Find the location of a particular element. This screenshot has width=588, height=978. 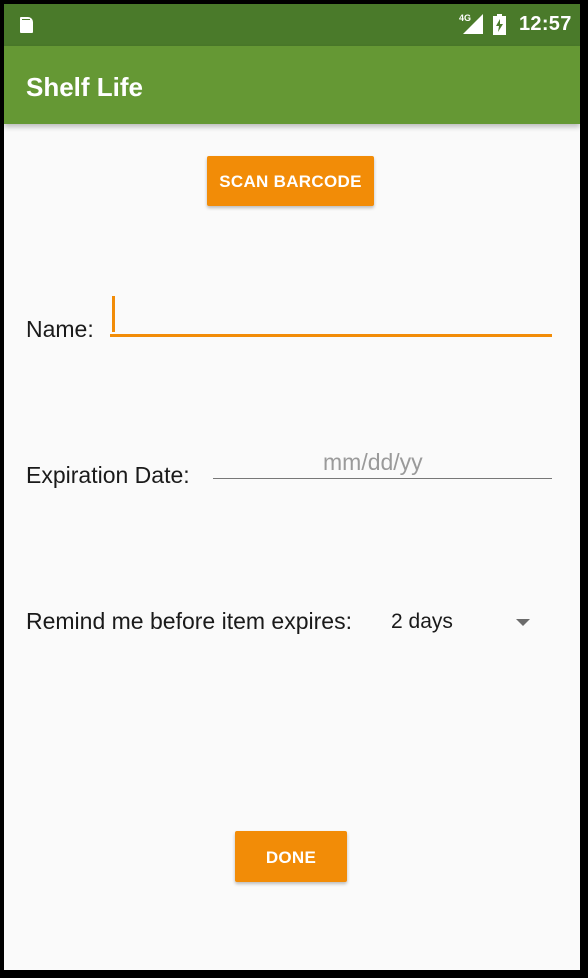

status-bar: 4G 12:57 is located at coordinates (292, 25).